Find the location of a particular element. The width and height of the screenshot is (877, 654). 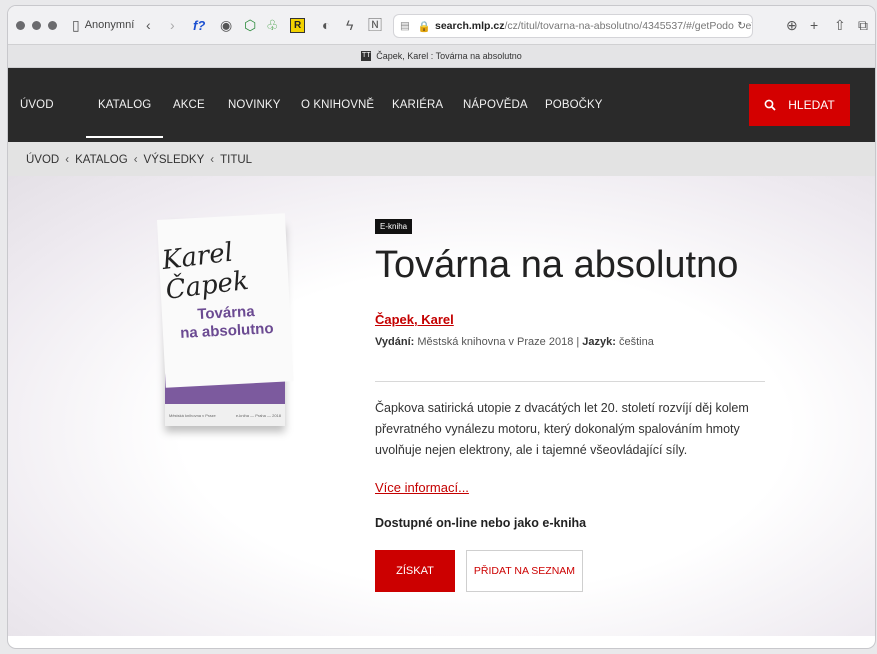

lock-icon: 🔒 is located at coordinates (424, 26).